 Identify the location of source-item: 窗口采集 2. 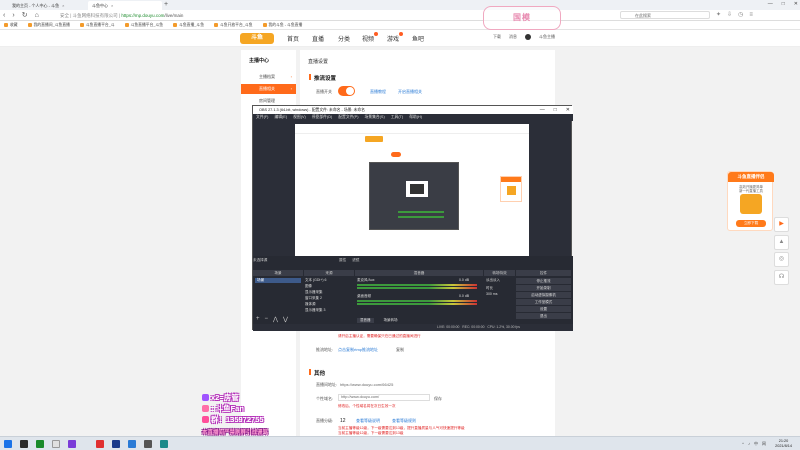
(313, 298).